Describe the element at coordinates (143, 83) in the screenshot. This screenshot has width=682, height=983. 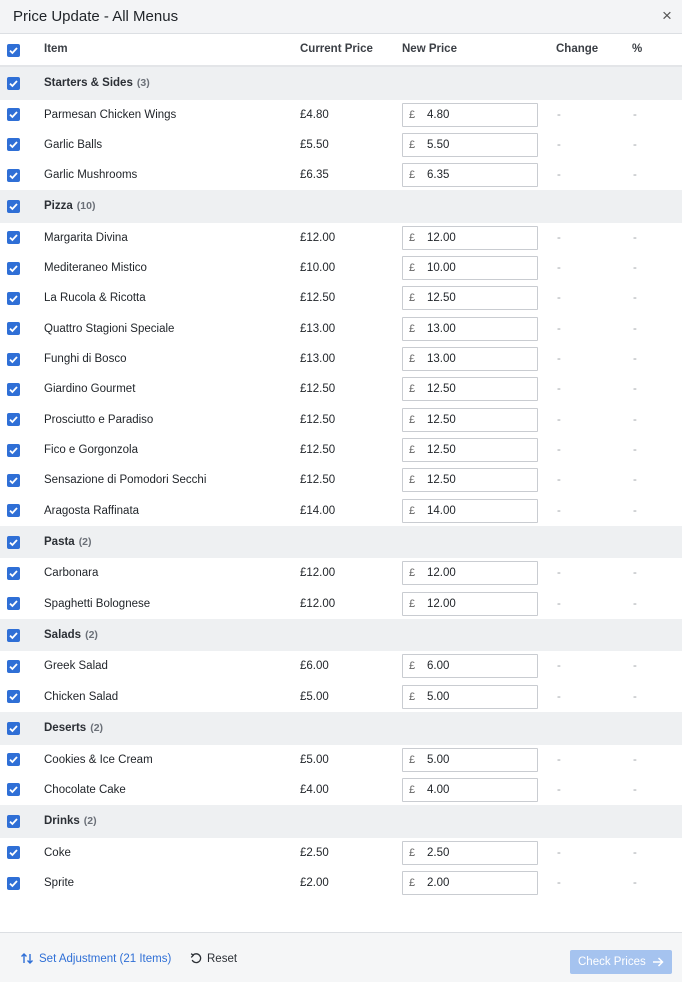
I see `group-count: (3)` at that location.